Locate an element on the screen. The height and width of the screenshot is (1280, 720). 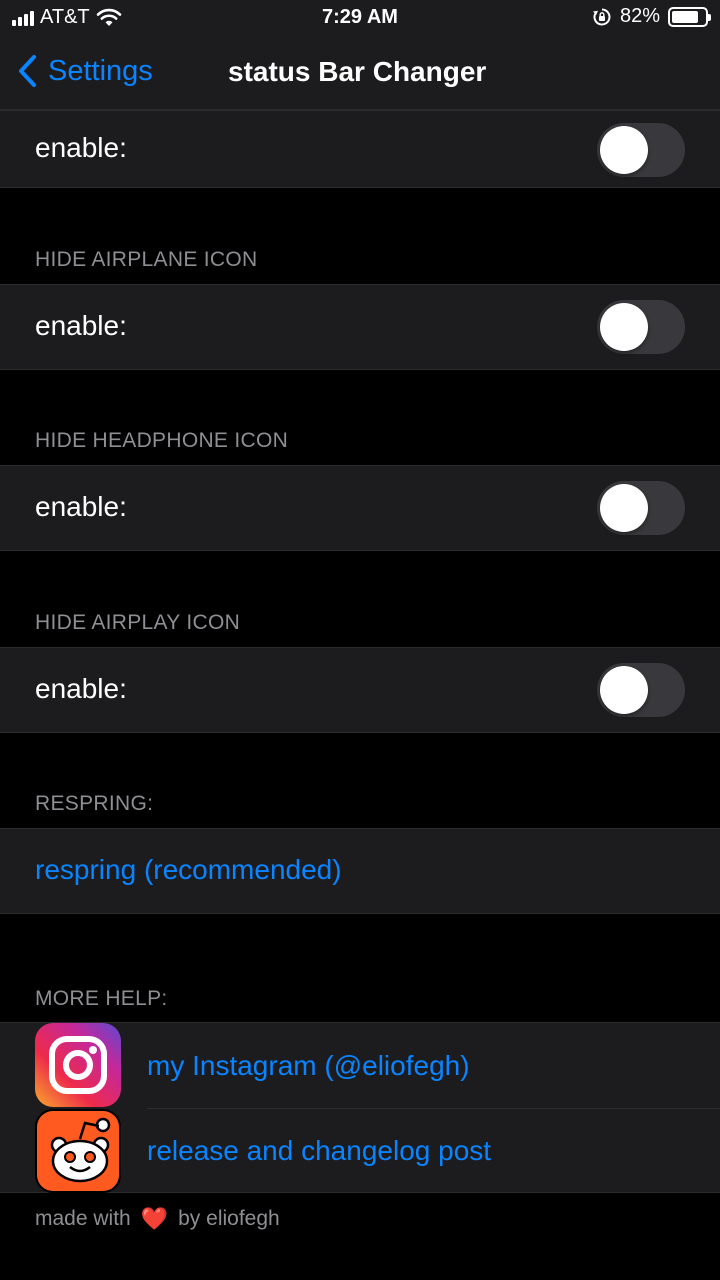
back-button: Settings is located at coordinates (85, 71).